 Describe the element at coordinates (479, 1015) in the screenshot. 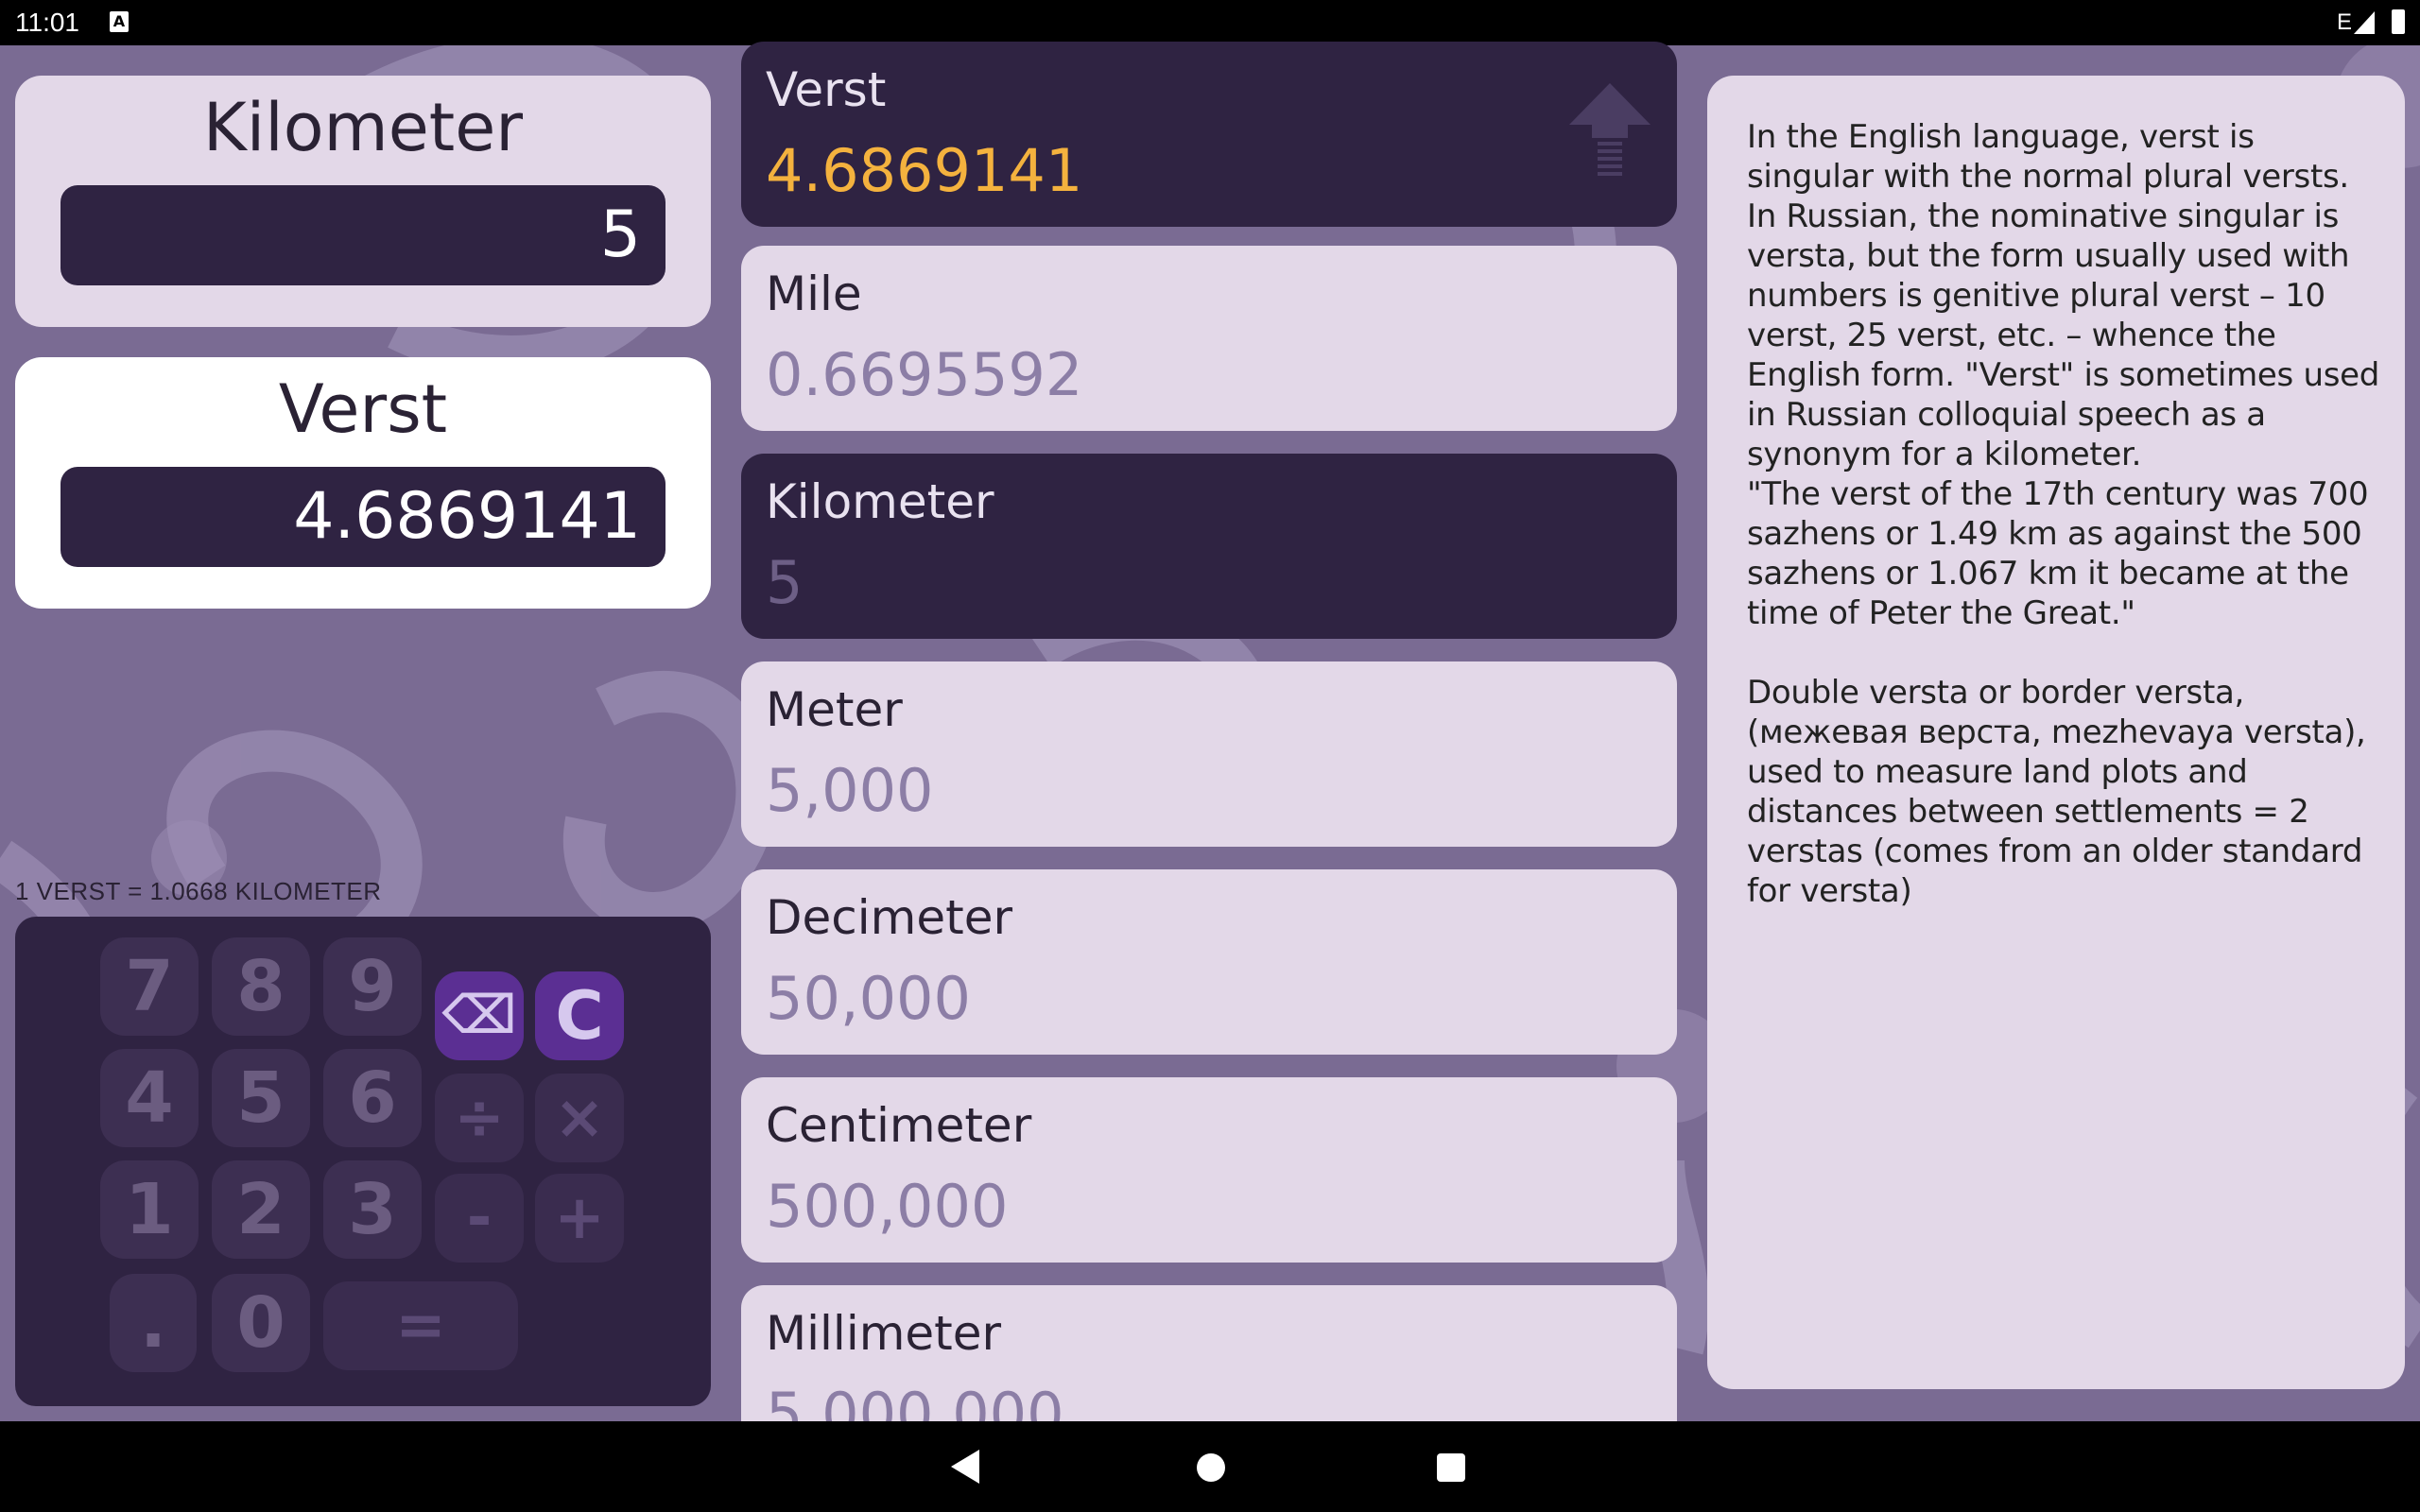

I see `backspace-button: ⌫` at that location.